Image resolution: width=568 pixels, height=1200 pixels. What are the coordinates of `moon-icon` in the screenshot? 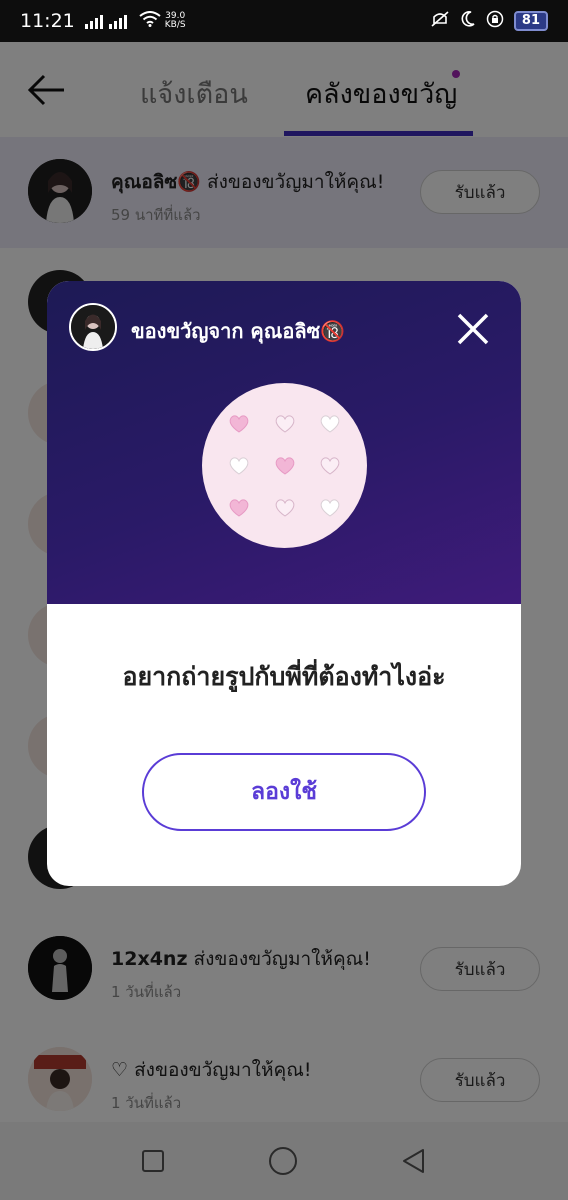 It's located at (468, 21).